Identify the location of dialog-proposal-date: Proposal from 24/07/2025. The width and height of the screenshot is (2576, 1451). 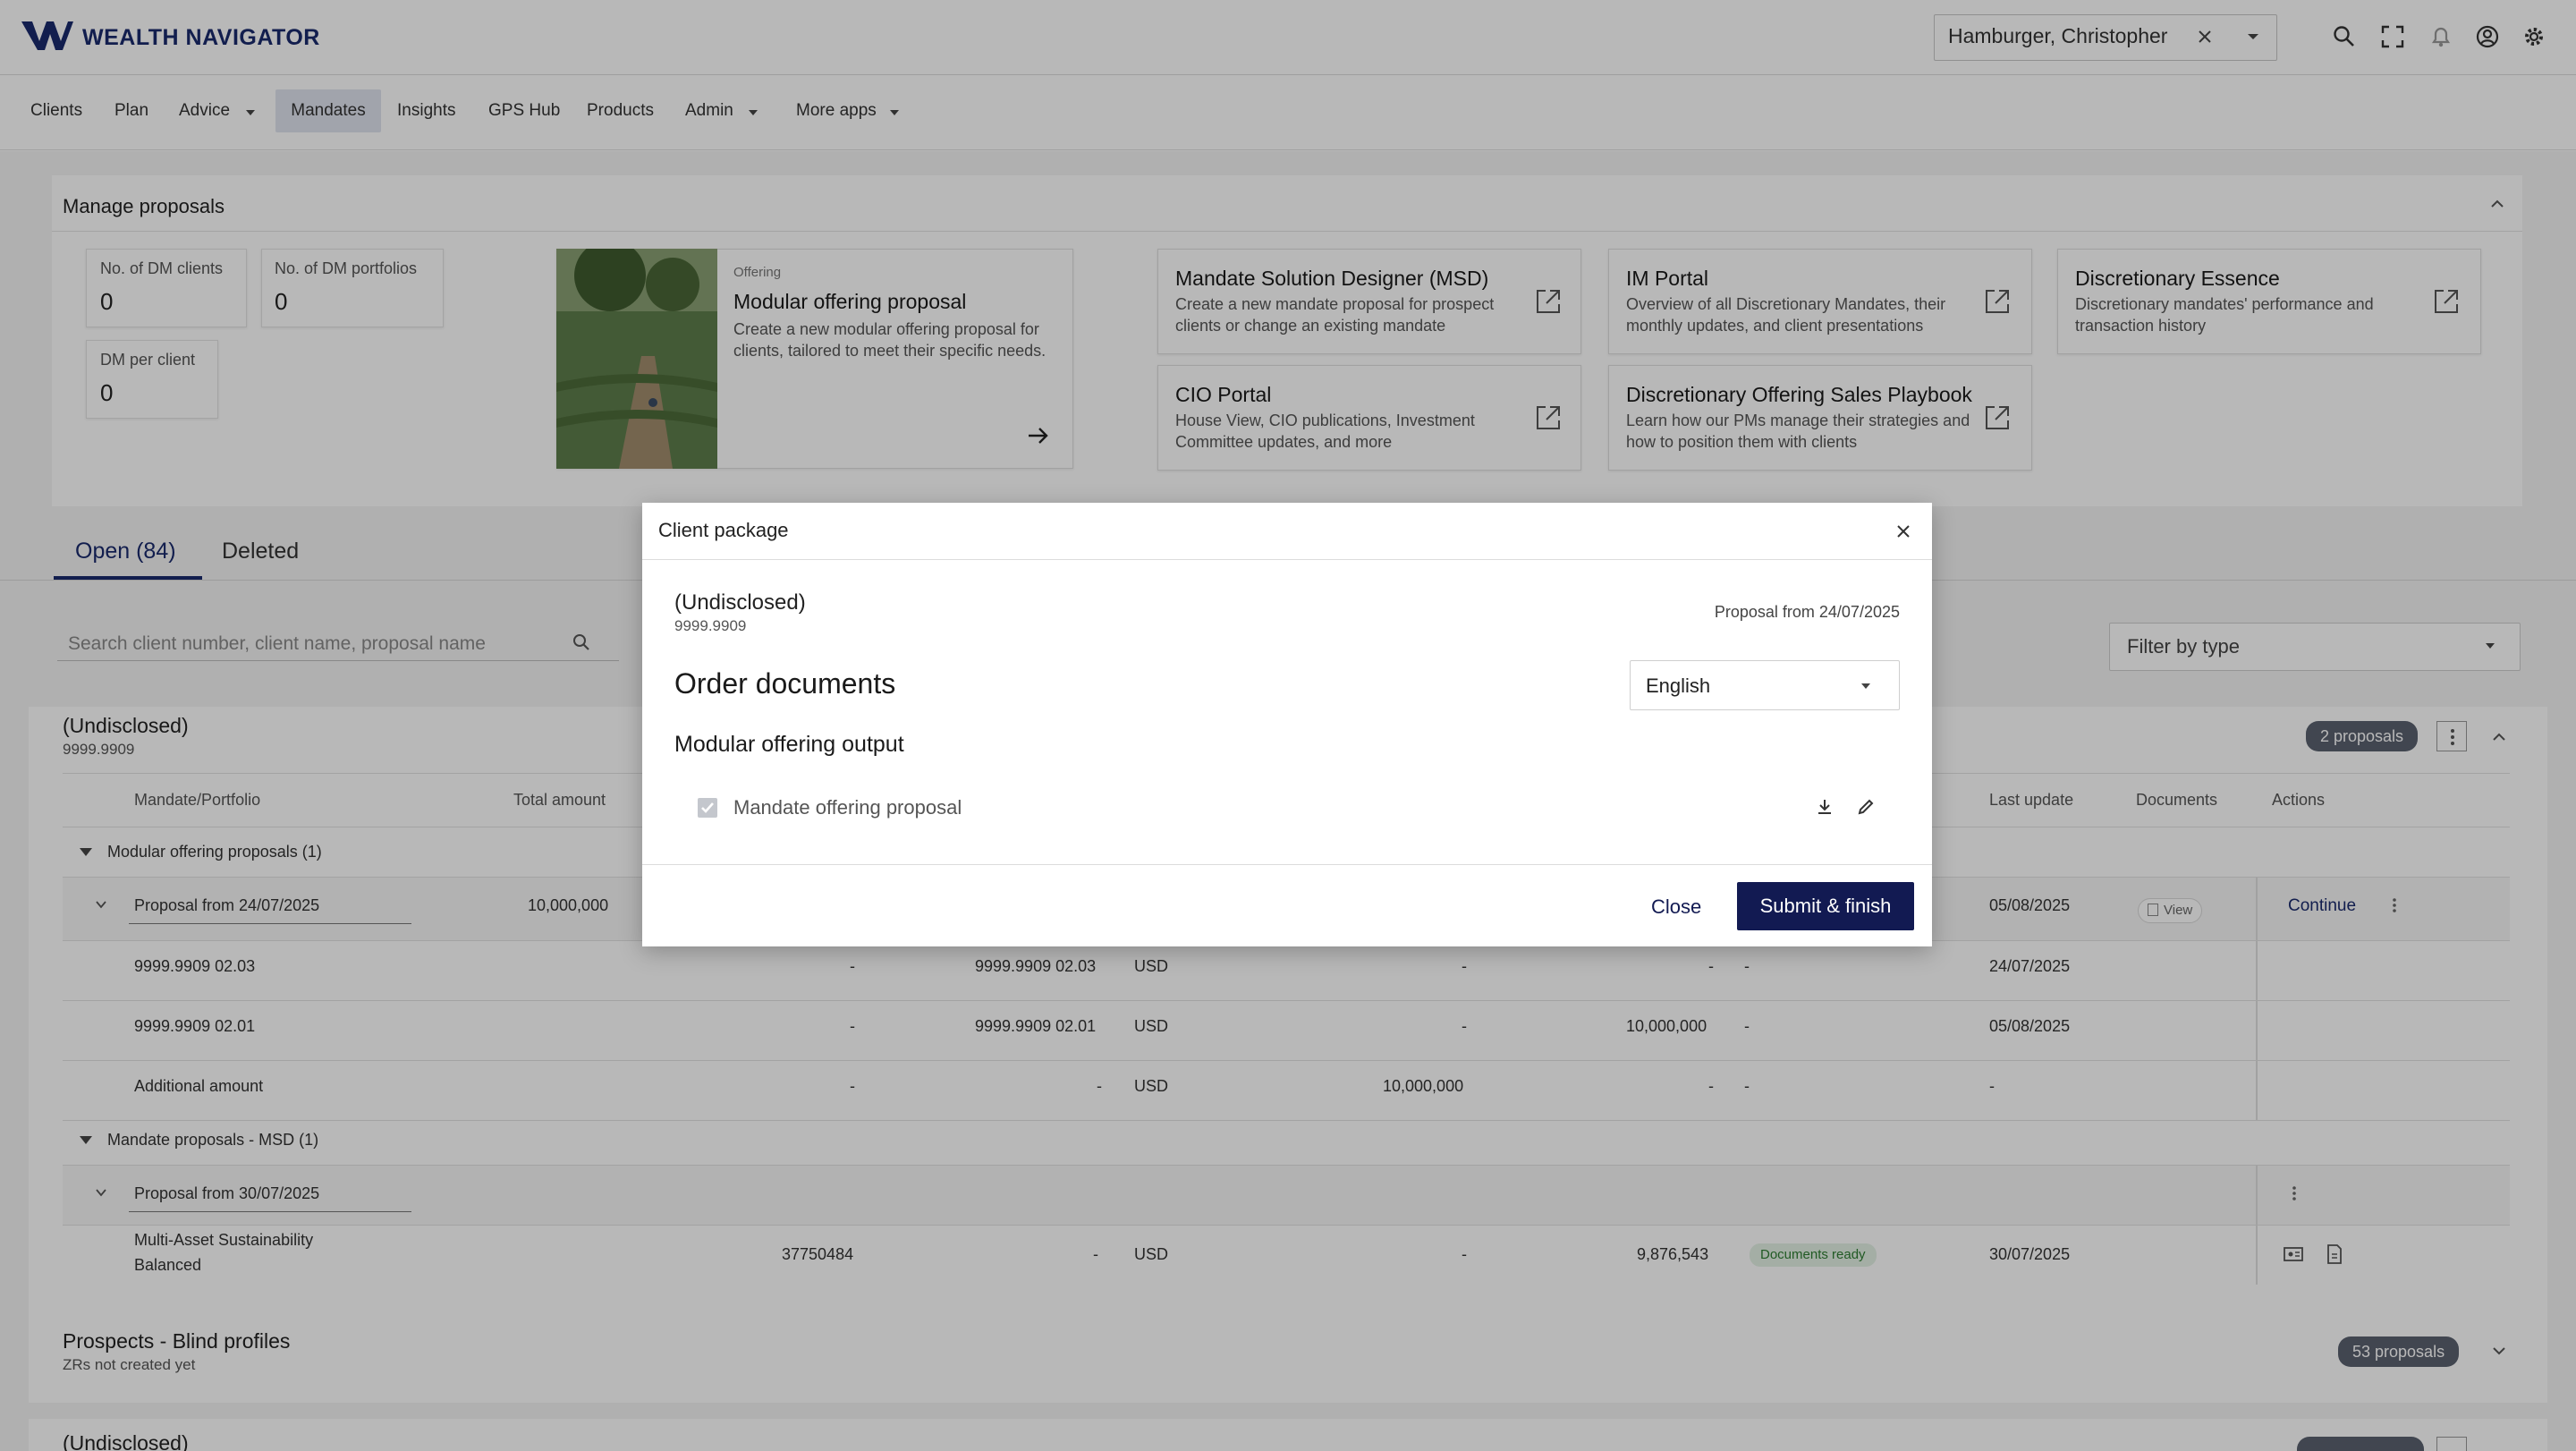
(1807, 612).